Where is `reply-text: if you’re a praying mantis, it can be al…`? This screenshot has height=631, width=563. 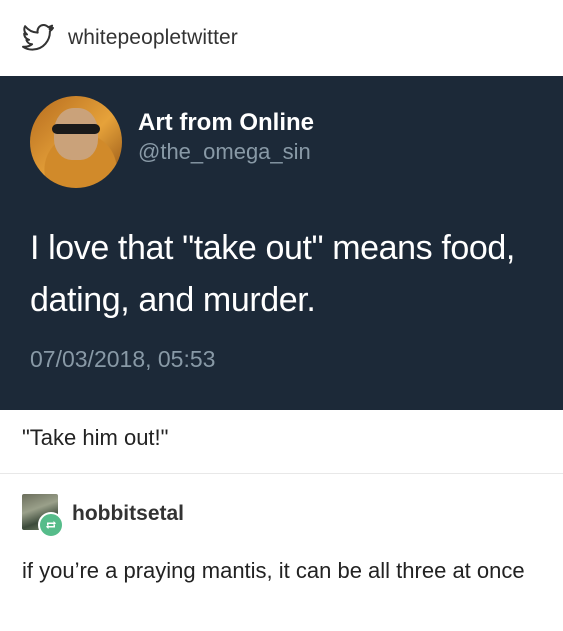 reply-text: if you’re a praying mantis, it can be al… is located at coordinates (273, 570).